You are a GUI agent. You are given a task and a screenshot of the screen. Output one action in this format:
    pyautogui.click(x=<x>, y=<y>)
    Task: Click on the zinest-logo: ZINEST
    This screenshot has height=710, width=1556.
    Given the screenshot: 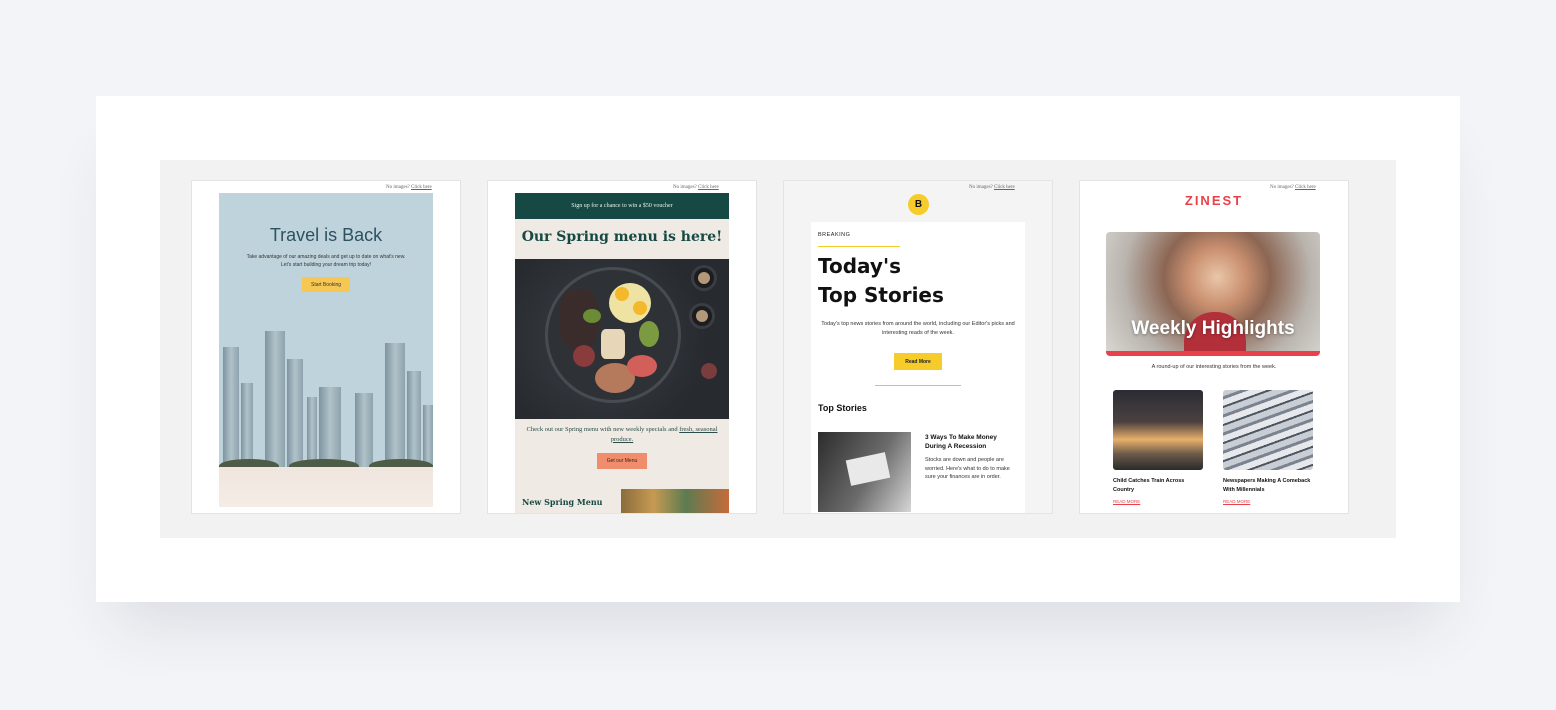 What is the action you would take?
    pyautogui.click(x=1214, y=200)
    